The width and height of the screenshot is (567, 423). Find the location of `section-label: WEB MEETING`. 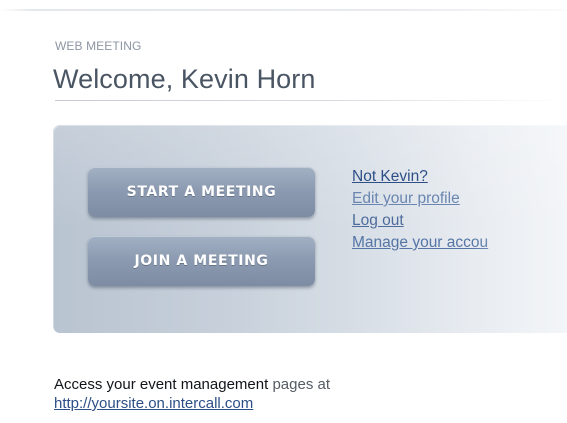

section-label: WEB MEETING is located at coordinates (98, 46).